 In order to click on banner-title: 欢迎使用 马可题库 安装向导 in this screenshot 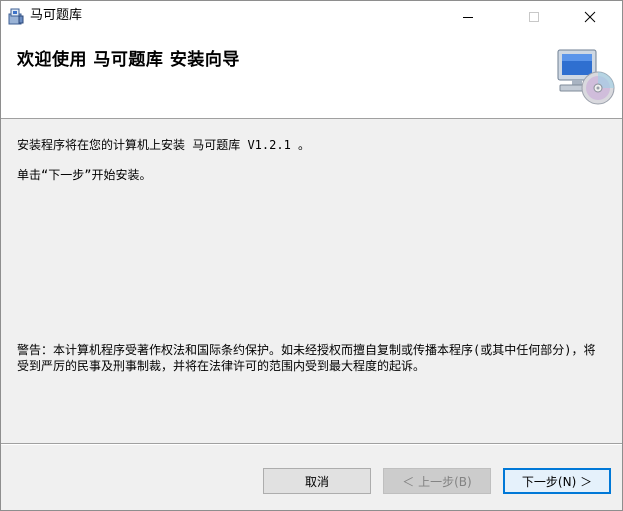, I will do `click(128, 60)`.